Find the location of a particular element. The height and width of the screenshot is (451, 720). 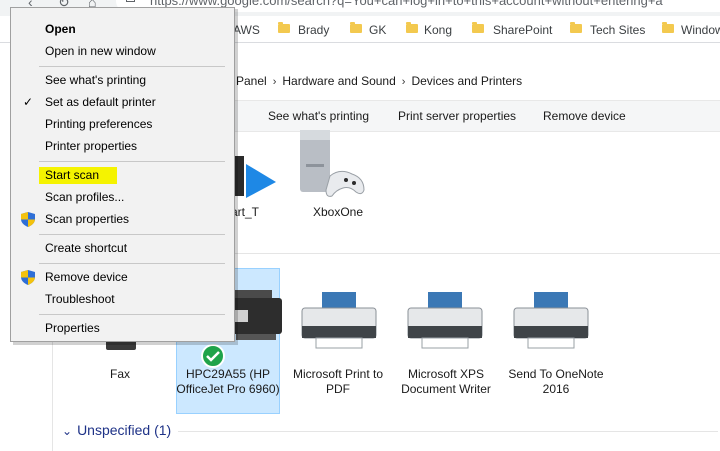

menu-item-set-as-default-printer: ✓ Set as default printer is located at coordinates (122, 102).